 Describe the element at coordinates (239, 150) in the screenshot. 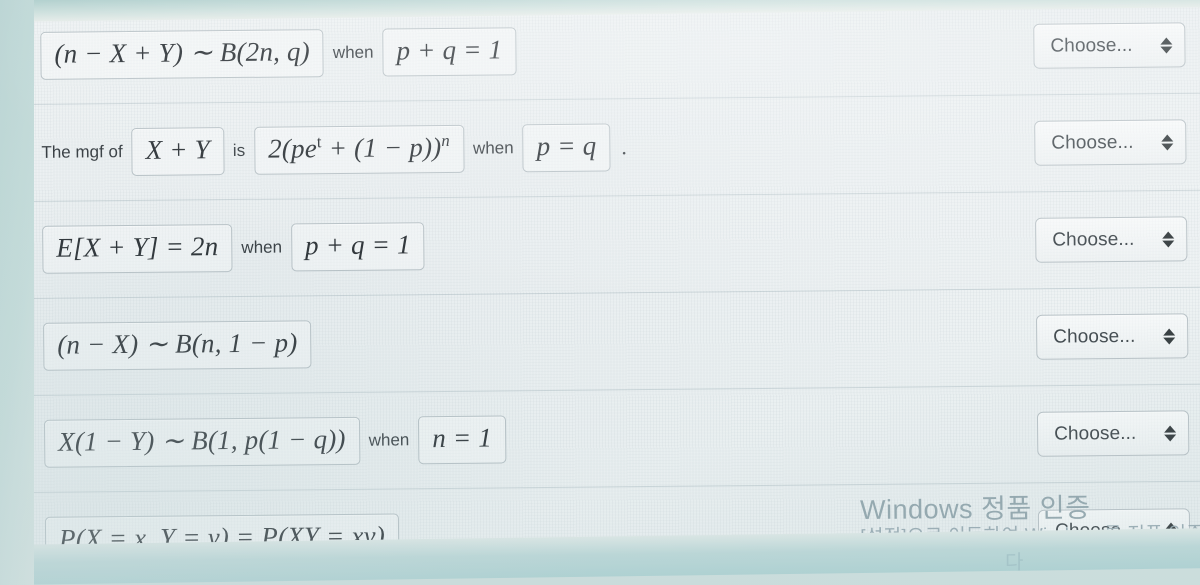

I see `connective-word: is` at that location.